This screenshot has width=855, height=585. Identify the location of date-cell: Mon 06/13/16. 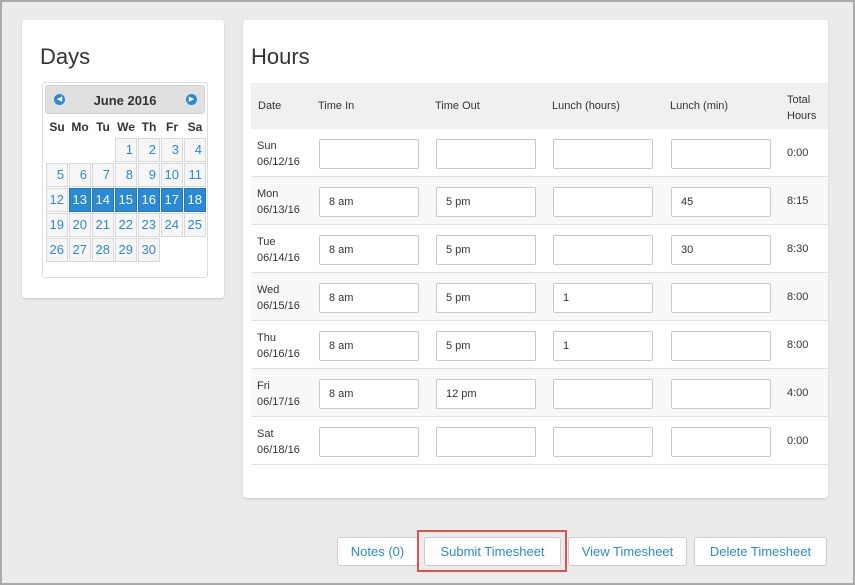
(278, 202).